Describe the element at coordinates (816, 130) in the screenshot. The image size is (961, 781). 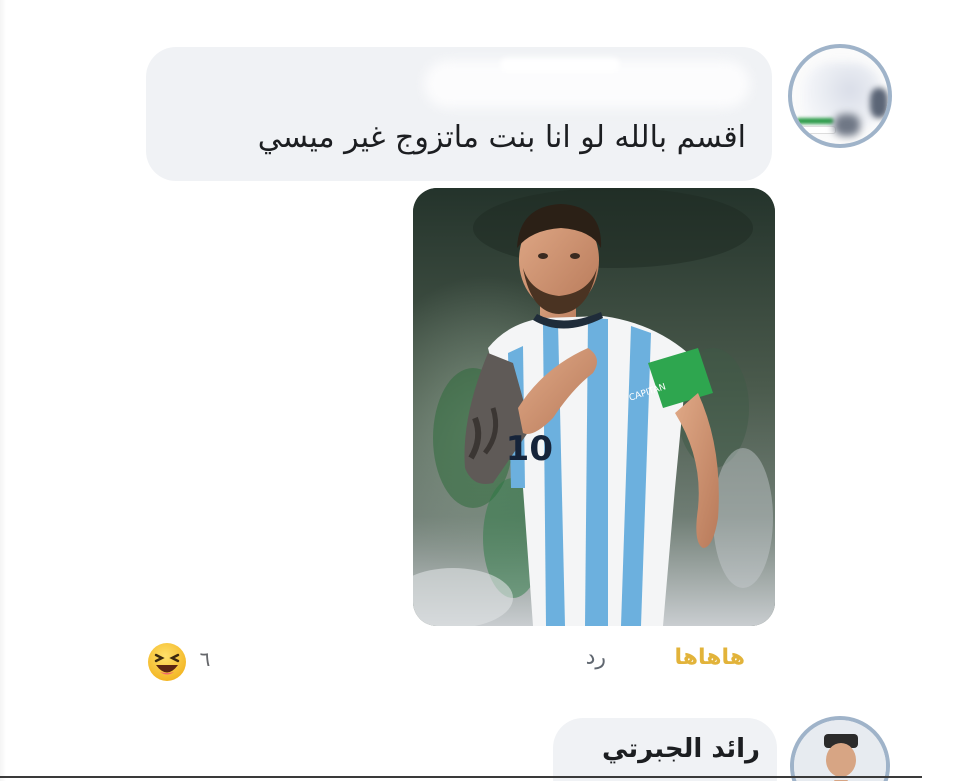
I see `flag-white-stripe` at that location.